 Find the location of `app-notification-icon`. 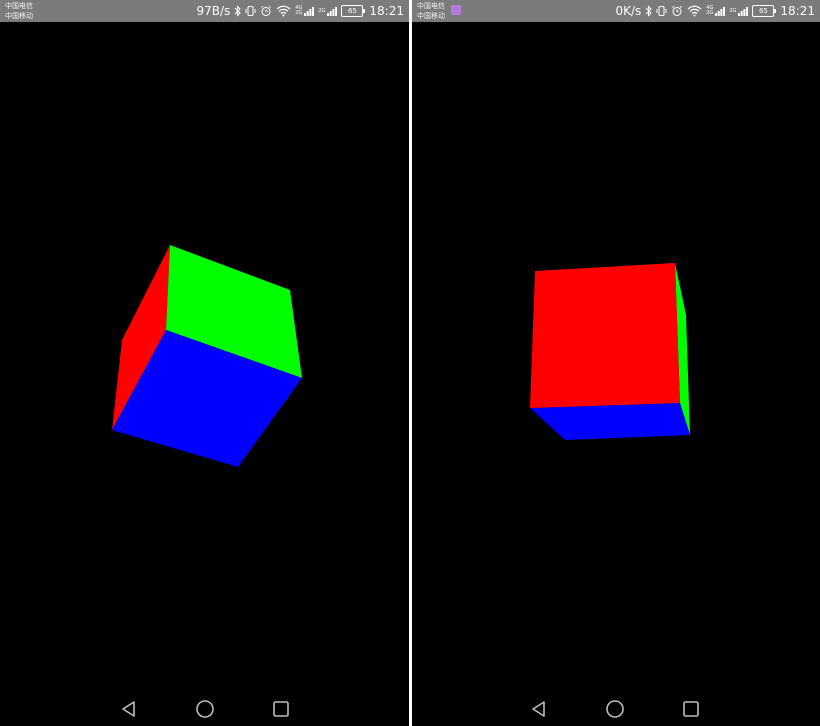

app-notification-icon is located at coordinates (456, 10).